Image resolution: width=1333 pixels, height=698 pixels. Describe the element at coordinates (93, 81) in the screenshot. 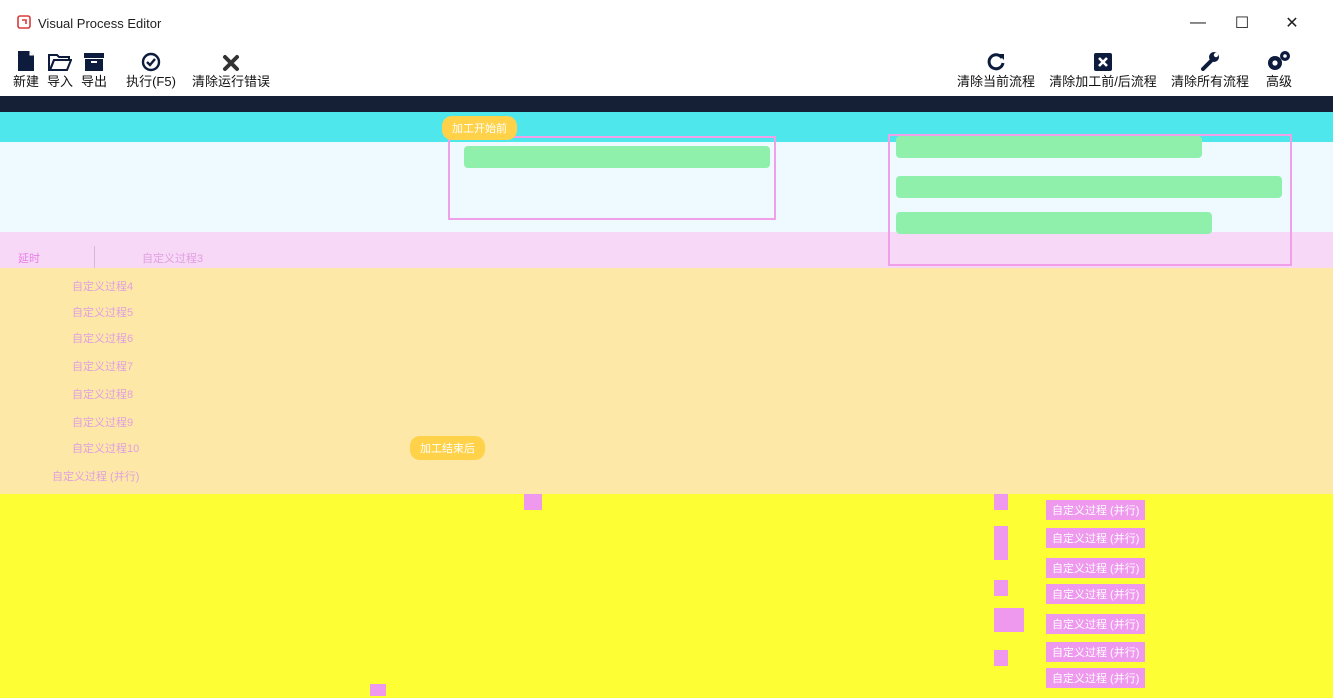

I see `export-label: 导出` at that location.